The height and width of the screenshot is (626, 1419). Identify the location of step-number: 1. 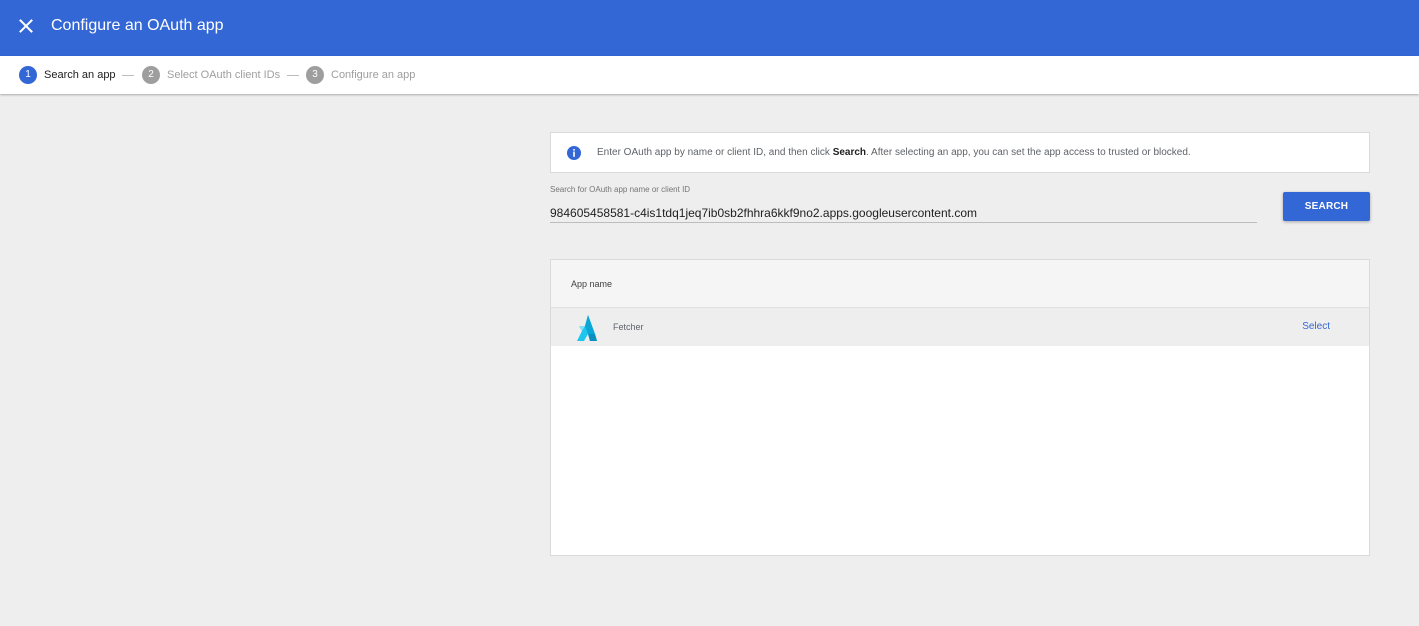
(28, 75).